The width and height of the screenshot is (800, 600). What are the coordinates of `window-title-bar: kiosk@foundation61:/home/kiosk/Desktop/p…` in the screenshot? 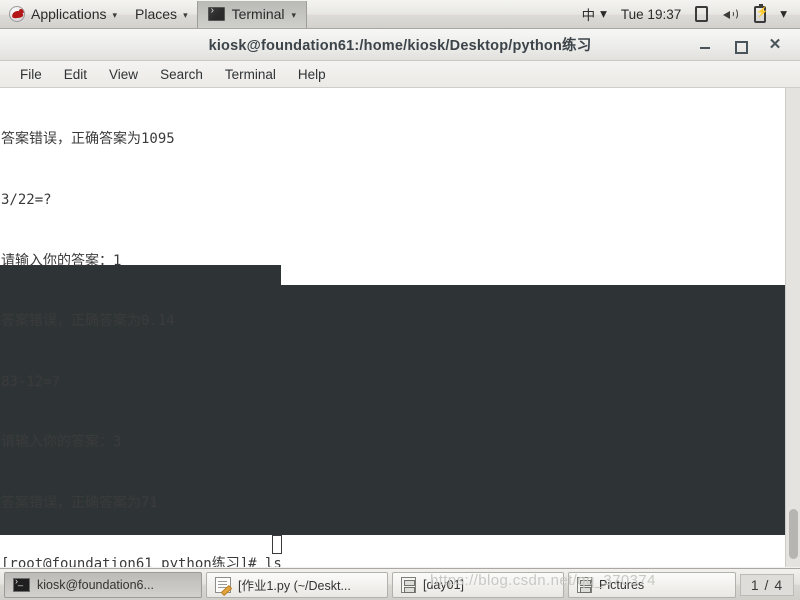 It's located at (400, 45).